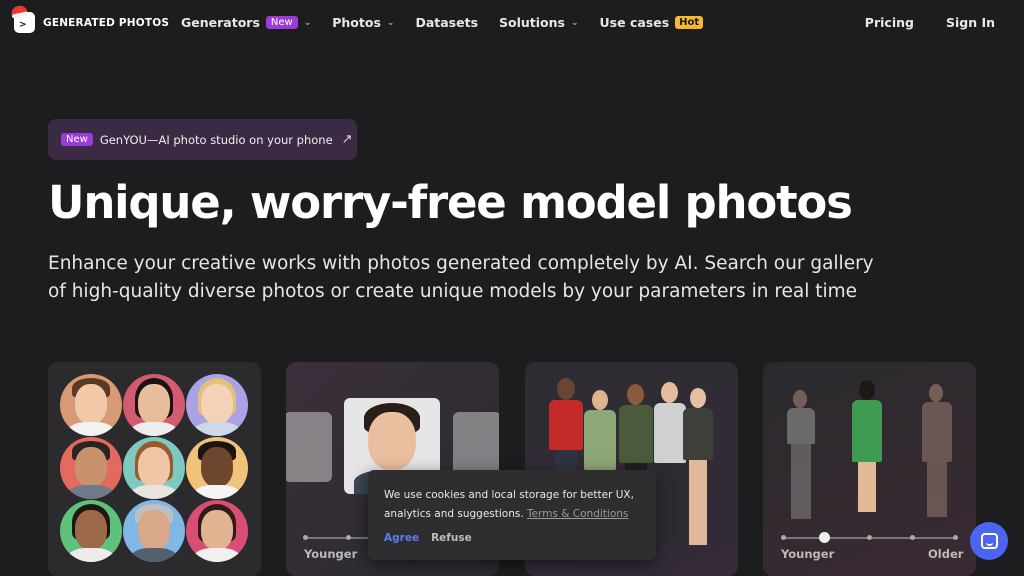 This screenshot has height=576, width=1024. Describe the element at coordinates (401, 538) in the screenshot. I see `agree-button: Agree` at that location.